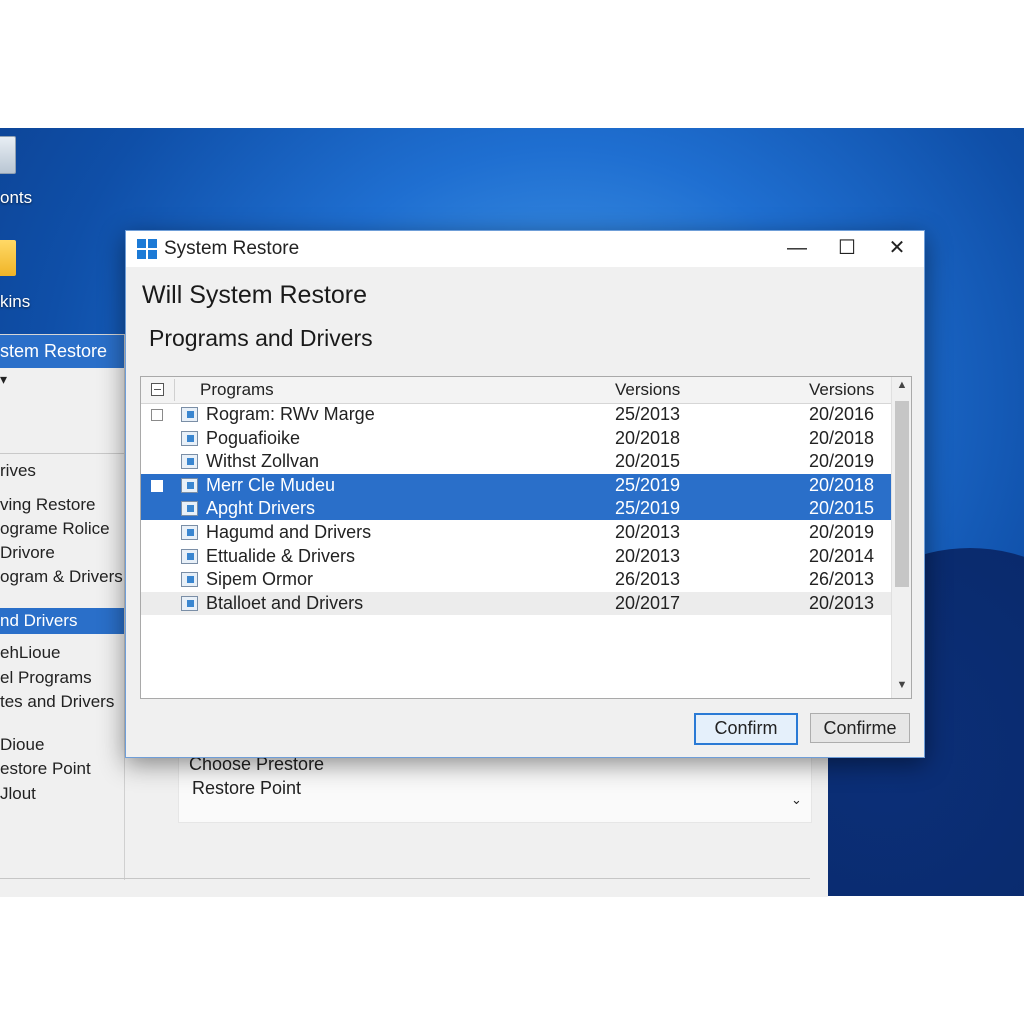  What do you see at coordinates (516, 579) in the screenshot?
I see `table-row: Sipem Ormor 26/2013 26/2013` at bounding box center [516, 579].